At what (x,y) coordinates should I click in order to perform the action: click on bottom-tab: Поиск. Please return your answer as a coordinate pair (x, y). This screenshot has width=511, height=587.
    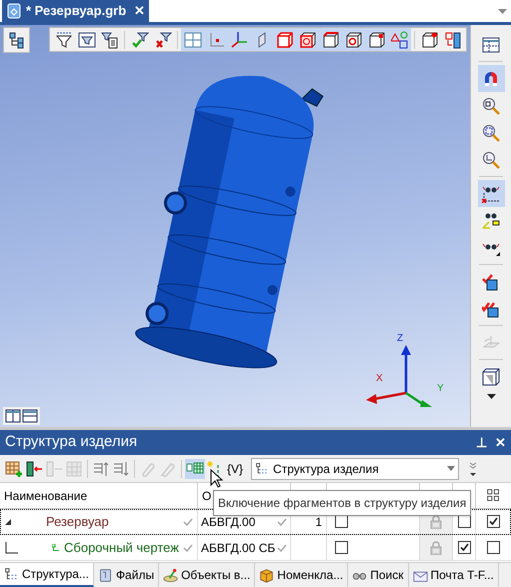
    Looking at the image, I should click on (378, 575).